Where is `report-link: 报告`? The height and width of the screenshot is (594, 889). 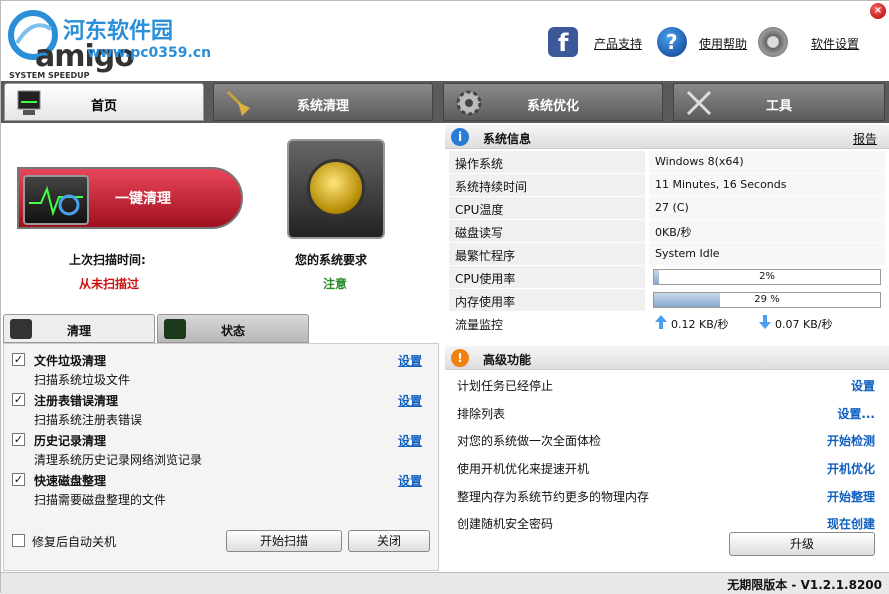
report-link: 报告 is located at coordinates (865, 138).